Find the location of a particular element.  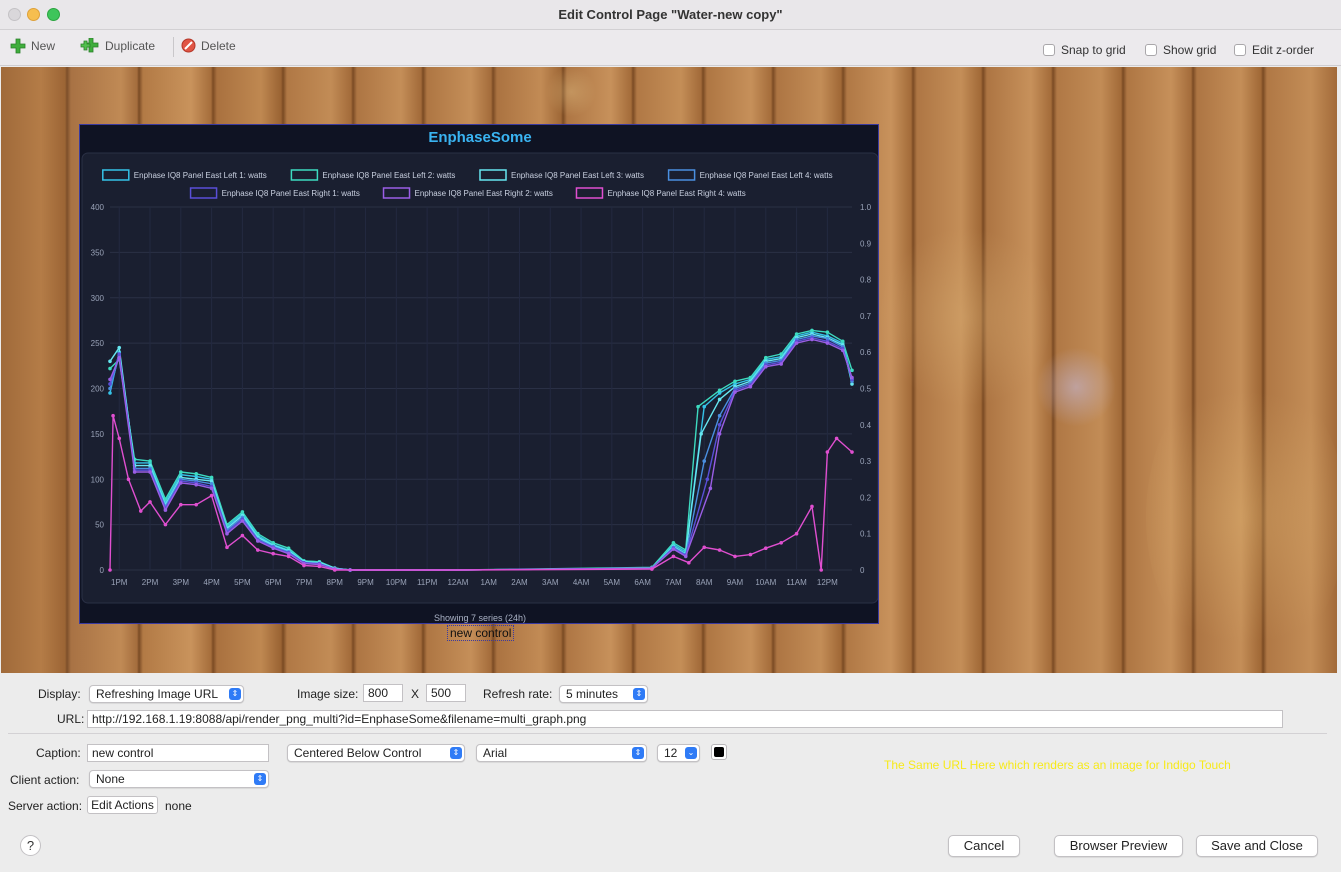

edit-z-order-checkbox: Edit z-order is located at coordinates (1274, 50).